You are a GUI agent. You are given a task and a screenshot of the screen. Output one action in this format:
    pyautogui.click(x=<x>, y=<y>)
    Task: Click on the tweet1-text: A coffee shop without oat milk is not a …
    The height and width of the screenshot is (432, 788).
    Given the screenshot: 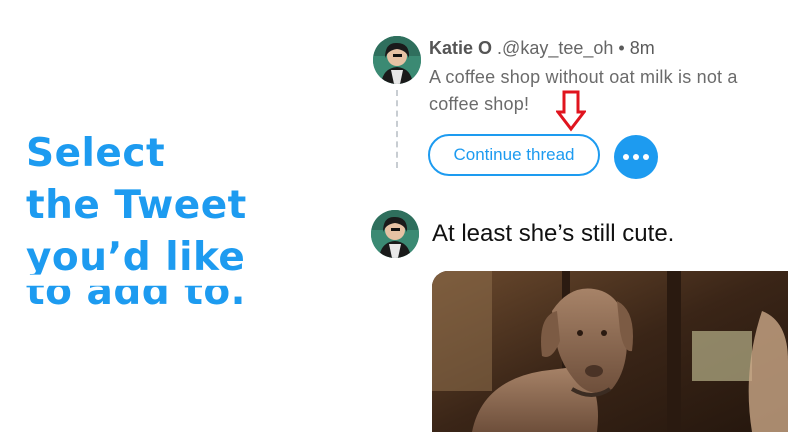 What is the action you would take?
    pyautogui.click(x=583, y=90)
    